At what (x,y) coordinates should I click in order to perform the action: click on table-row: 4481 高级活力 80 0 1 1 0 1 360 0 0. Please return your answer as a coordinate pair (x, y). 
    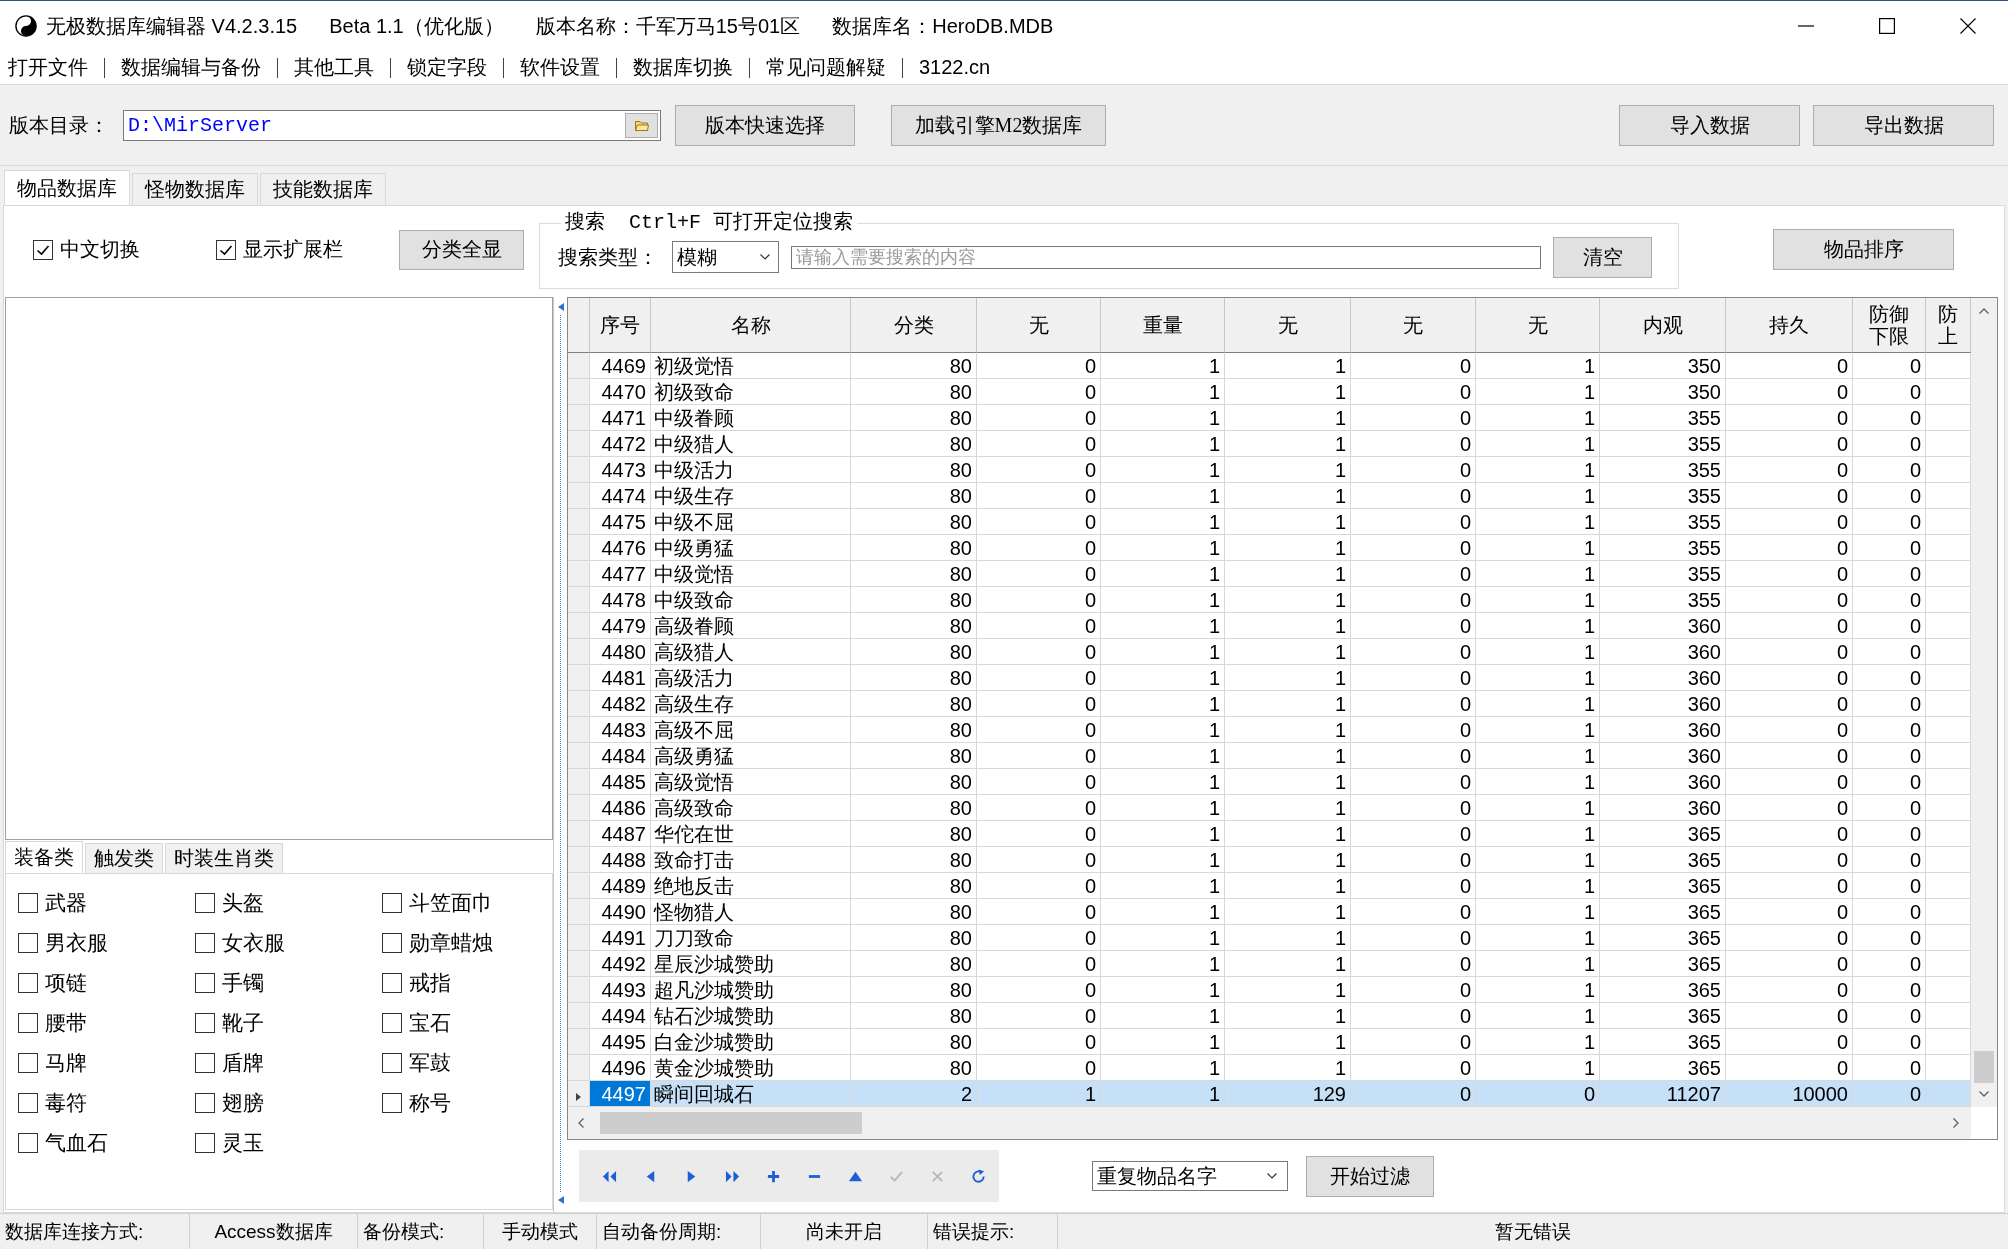
    Looking at the image, I should click on (1269, 678).